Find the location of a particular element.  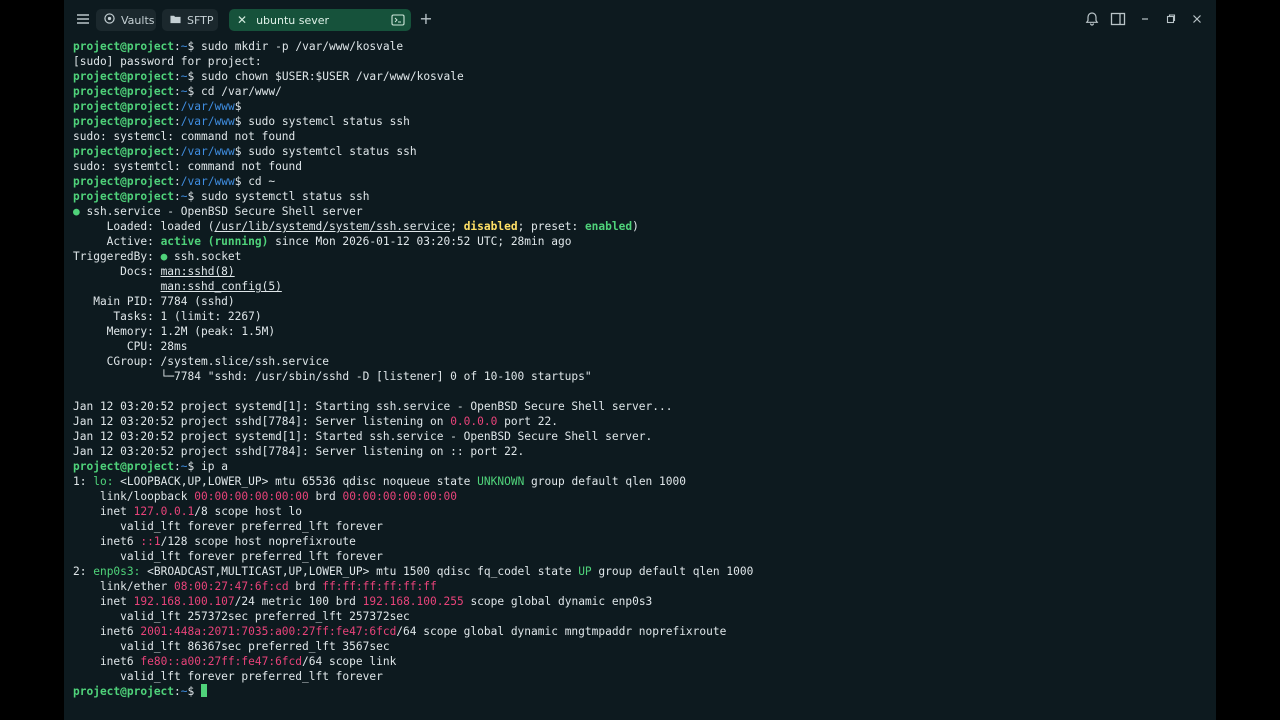

new-tab-button: + is located at coordinates (426, 19).